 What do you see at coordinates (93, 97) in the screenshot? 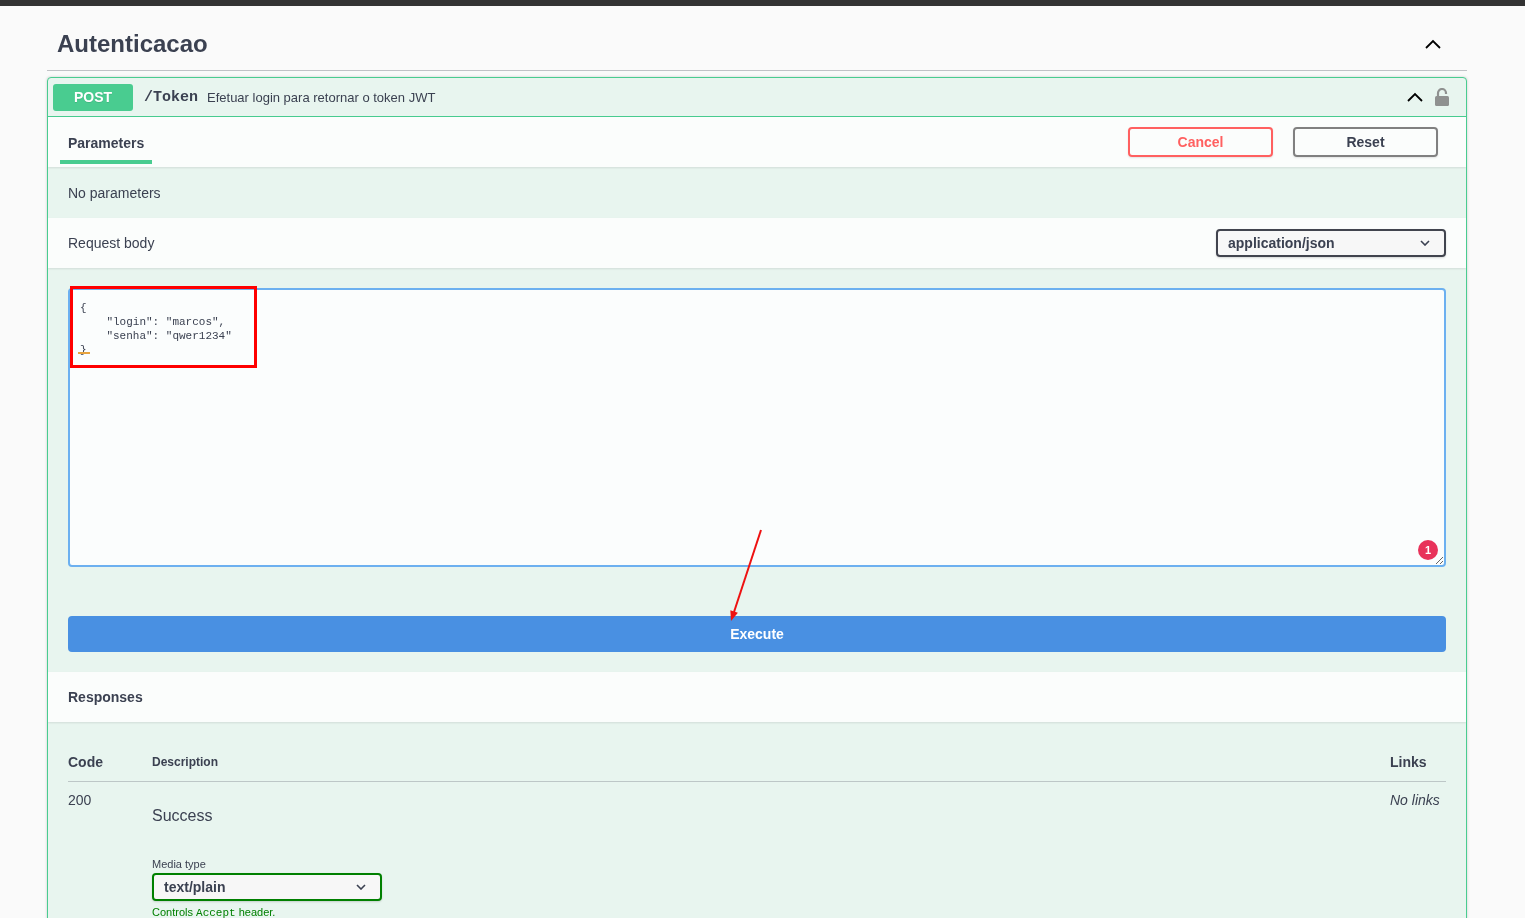
I see `method-badge: POST` at bounding box center [93, 97].